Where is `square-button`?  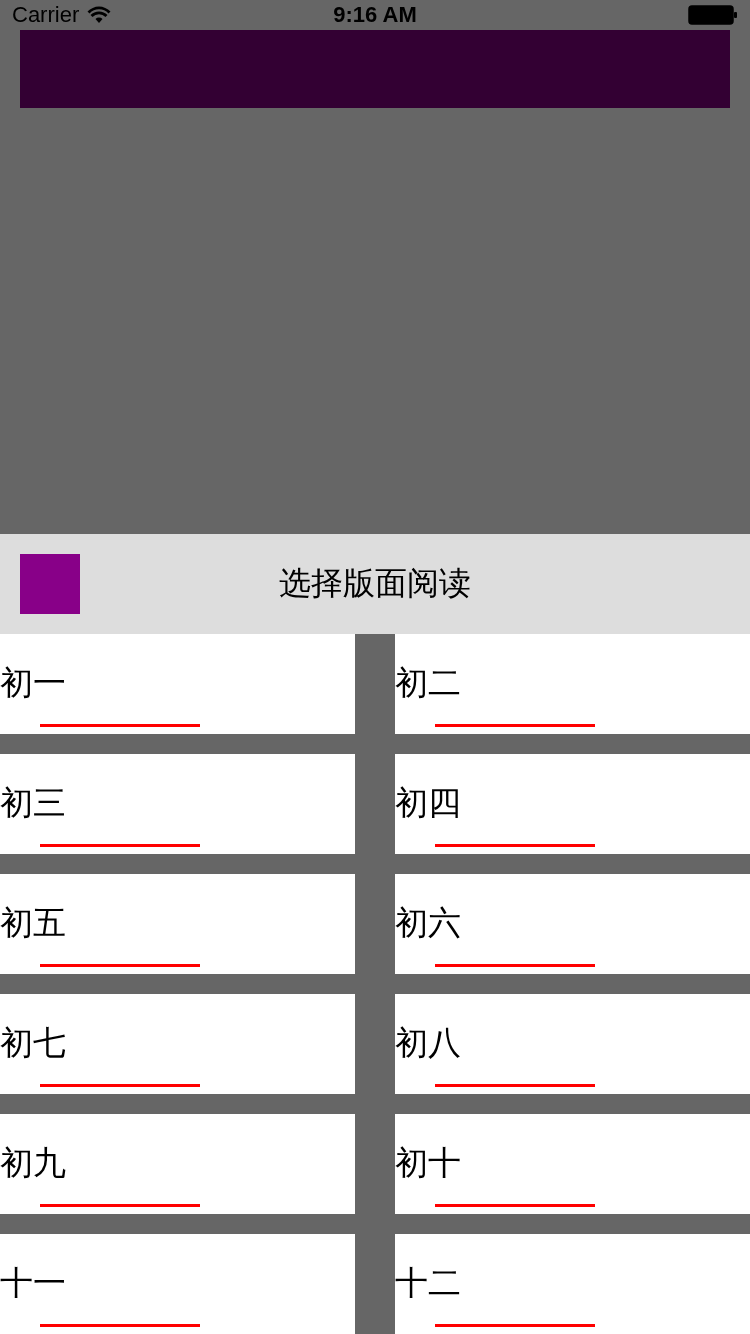 square-button is located at coordinates (50, 584).